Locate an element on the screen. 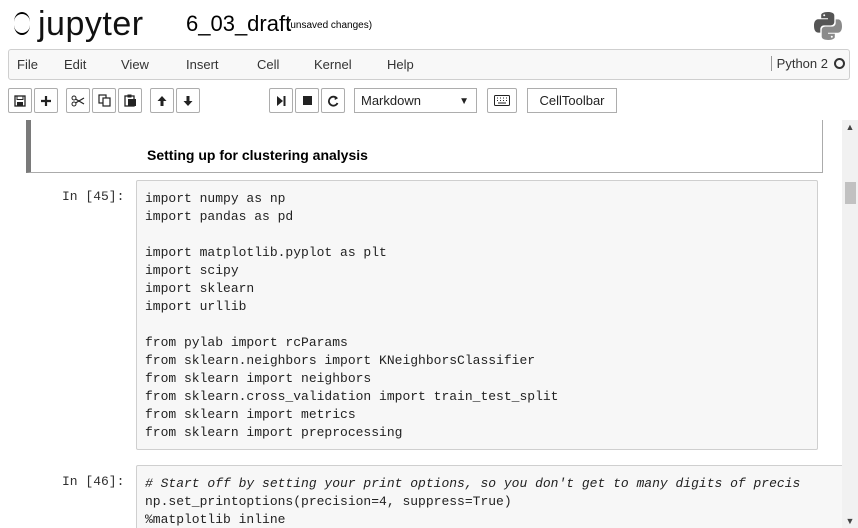  command-palette-button is located at coordinates (502, 100).